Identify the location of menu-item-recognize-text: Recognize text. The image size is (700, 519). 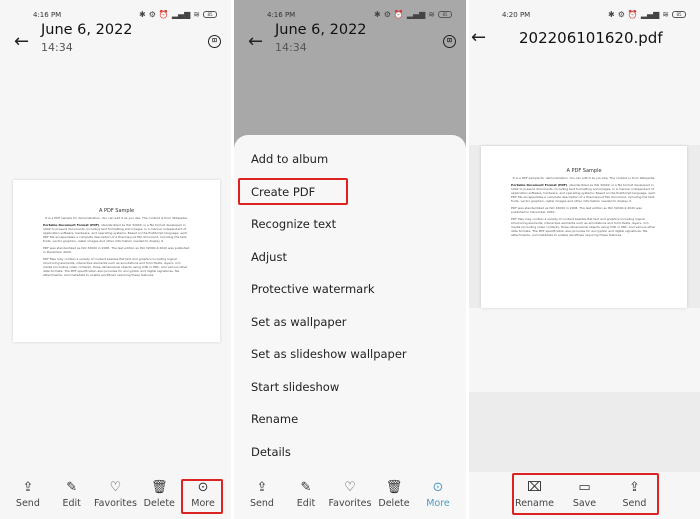
(293, 224).